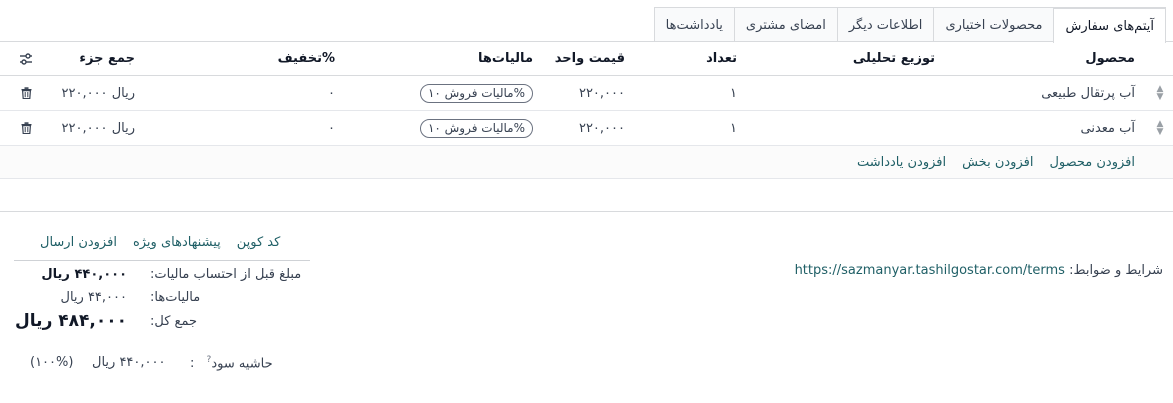  Describe the element at coordinates (1092, 162) in the screenshot. I see `add-product-link: افزودن محصول` at that location.